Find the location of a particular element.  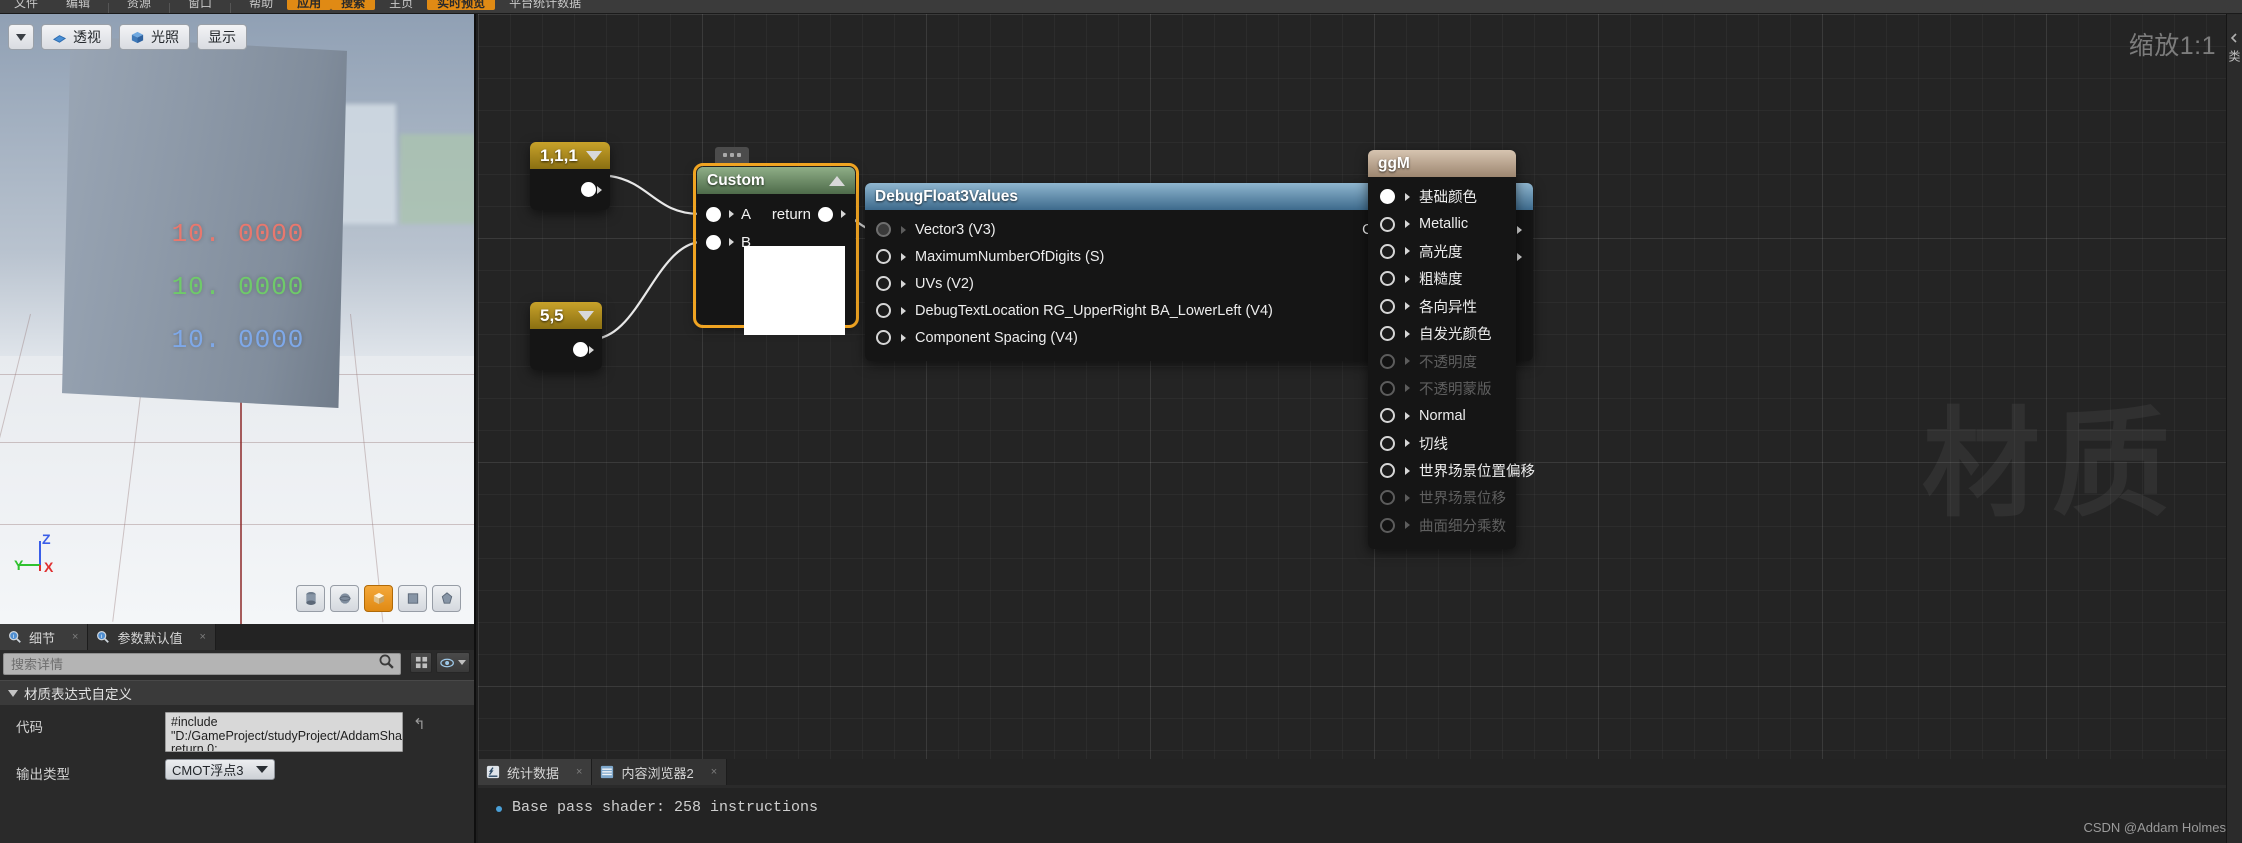

toolbar-apply-button: 应用 is located at coordinates (309, 5).